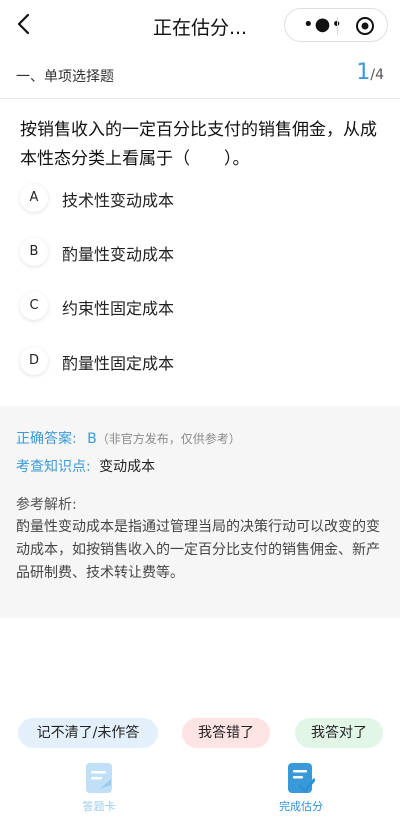 Image resolution: width=400 pixels, height=817 pixels. What do you see at coordinates (226, 733) in the screenshot?
I see `answered-wrong-button: 我答错了` at bounding box center [226, 733].